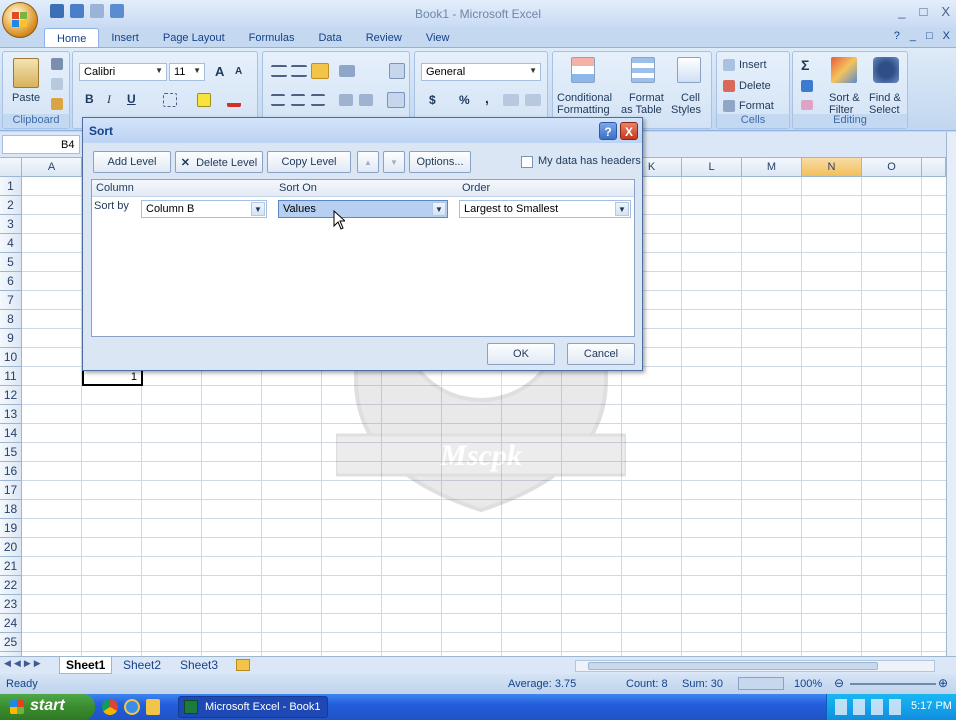 The image size is (956, 720). I want to click on font-color-icon, so click(234, 100).